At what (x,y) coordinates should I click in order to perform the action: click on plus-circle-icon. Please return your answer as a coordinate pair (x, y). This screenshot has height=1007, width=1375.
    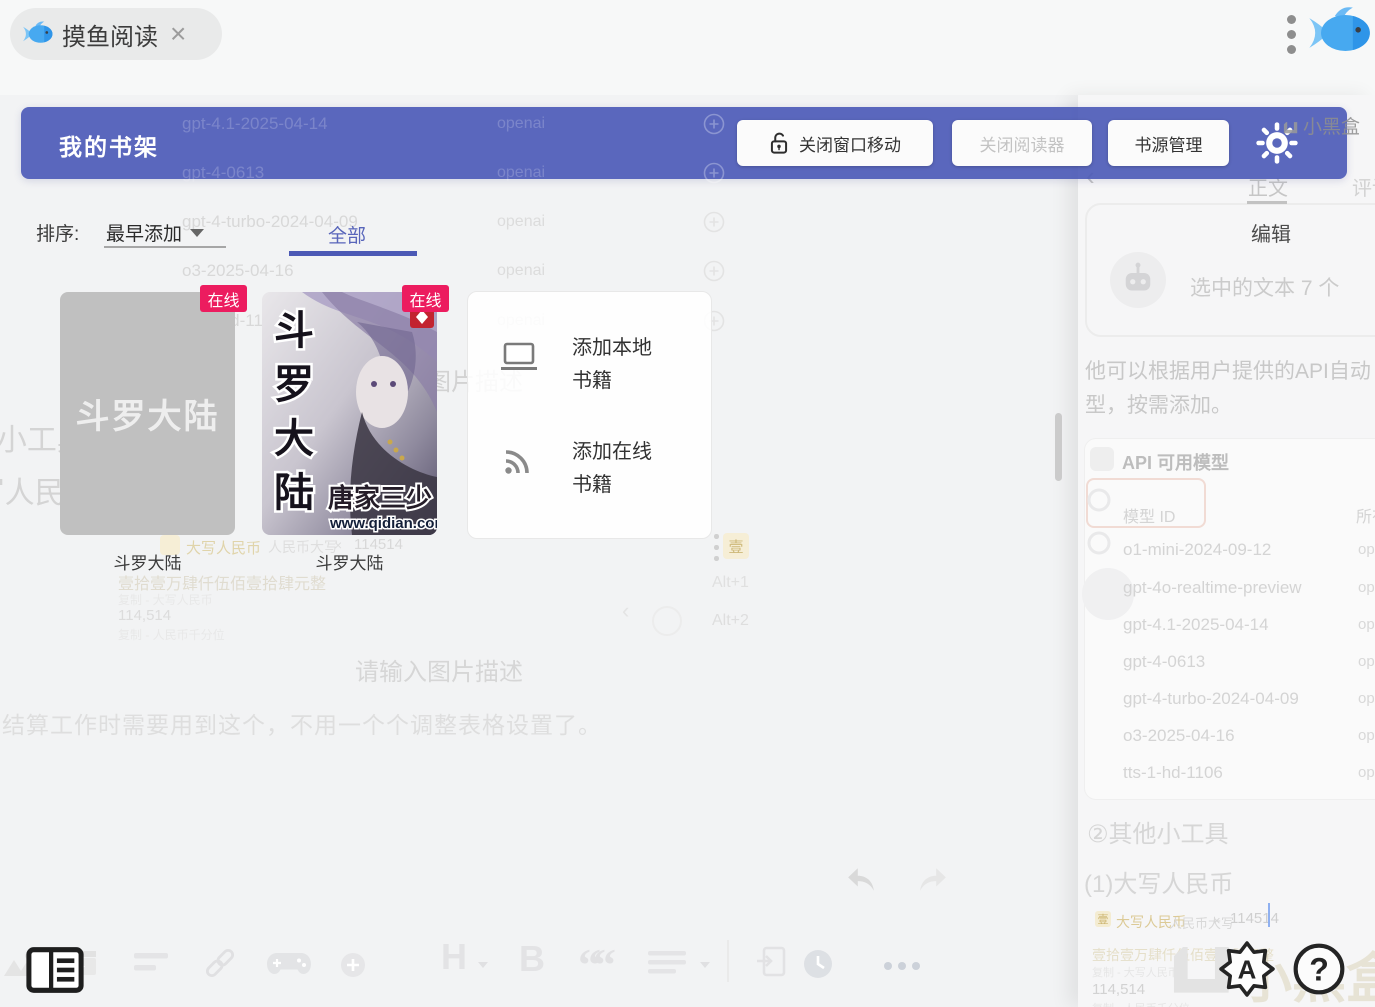
    Looking at the image, I should click on (353, 965).